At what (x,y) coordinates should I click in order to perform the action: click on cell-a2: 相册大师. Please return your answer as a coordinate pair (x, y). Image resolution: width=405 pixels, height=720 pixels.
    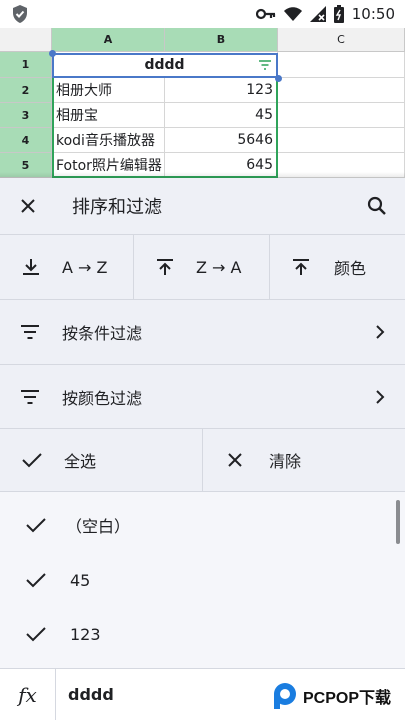
    Looking at the image, I should click on (108, 90).